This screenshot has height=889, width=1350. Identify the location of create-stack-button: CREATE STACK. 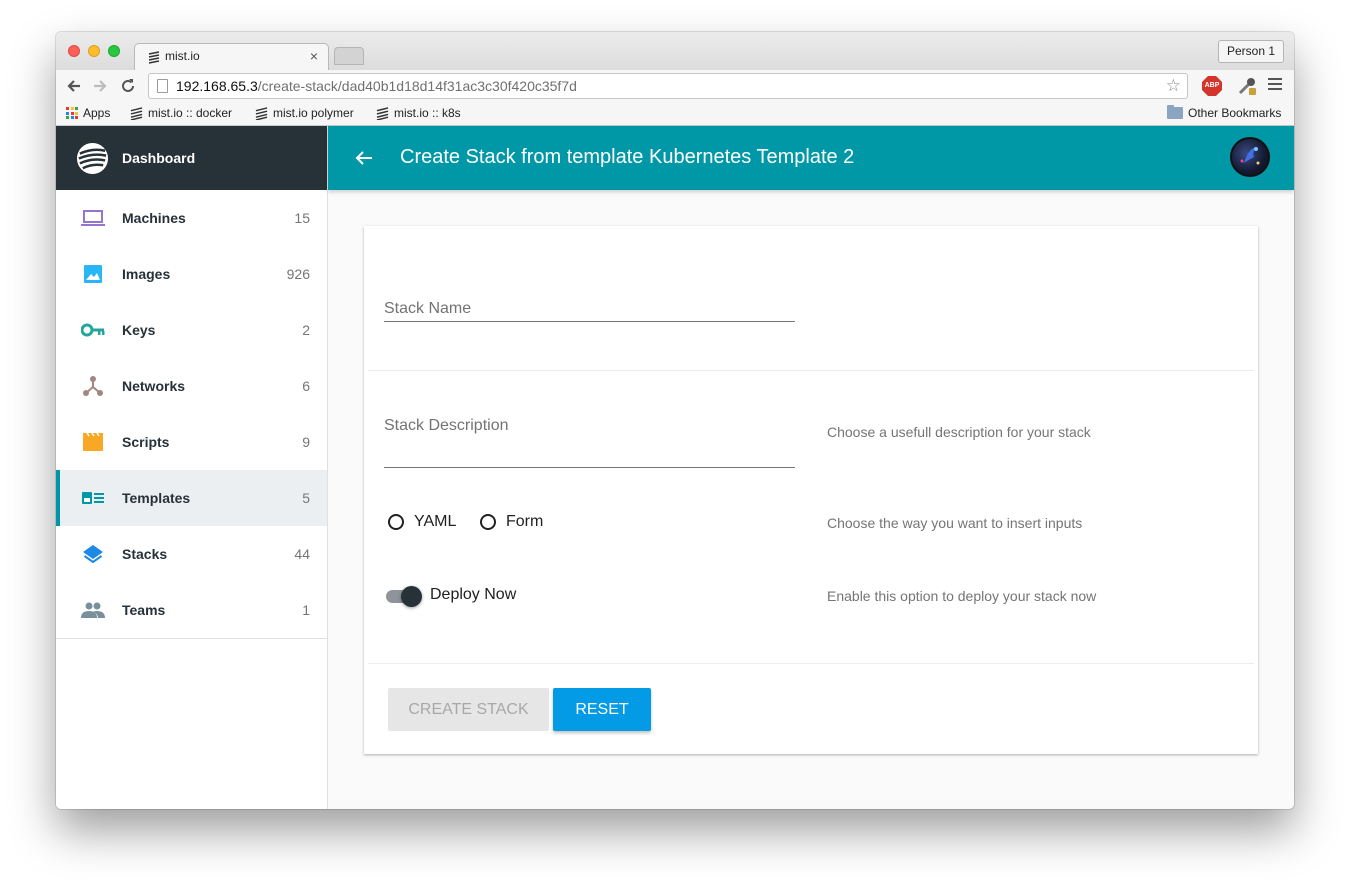
(468, 709).